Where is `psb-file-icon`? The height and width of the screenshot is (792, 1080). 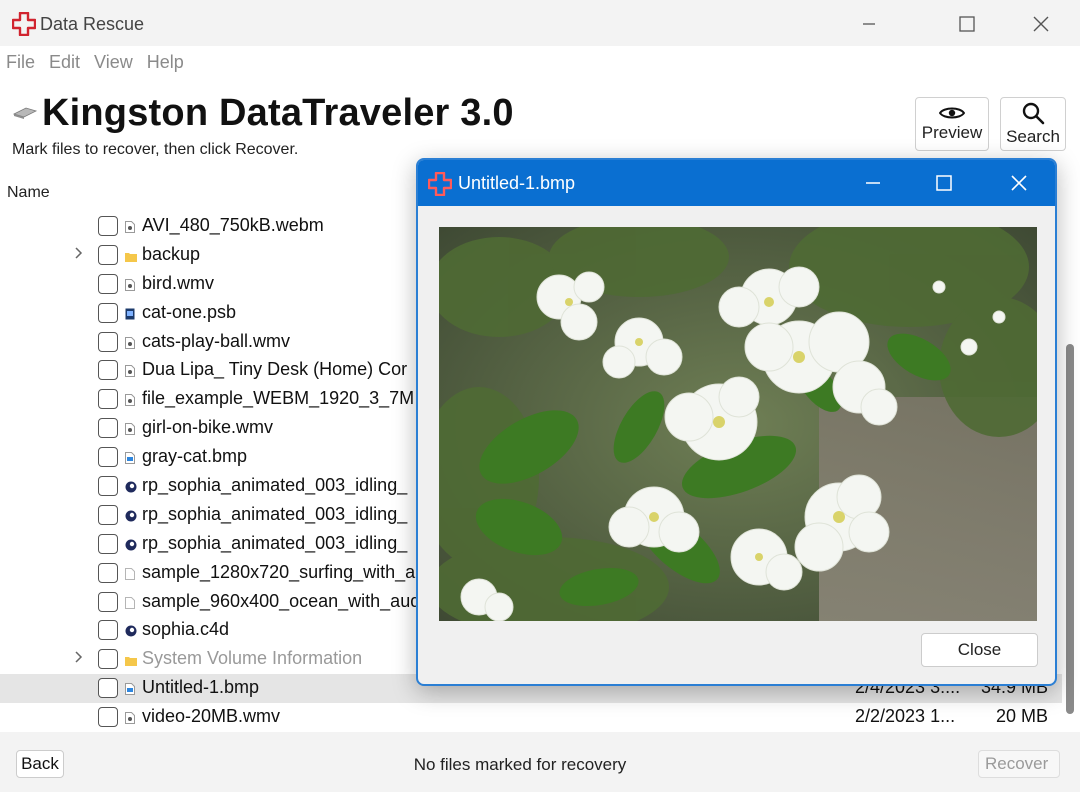
psb-file-icon is located at coordinates (130, 313).